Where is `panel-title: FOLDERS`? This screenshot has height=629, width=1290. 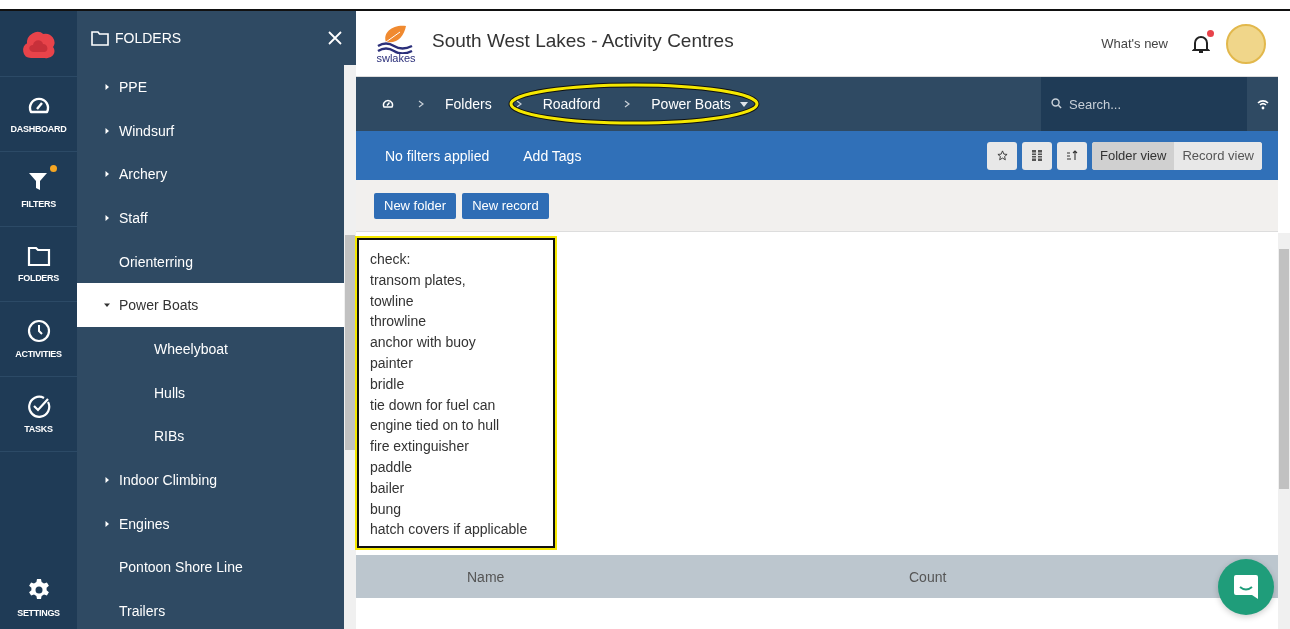
panel-title: FOLDERS is located at coordinates (149, 38).